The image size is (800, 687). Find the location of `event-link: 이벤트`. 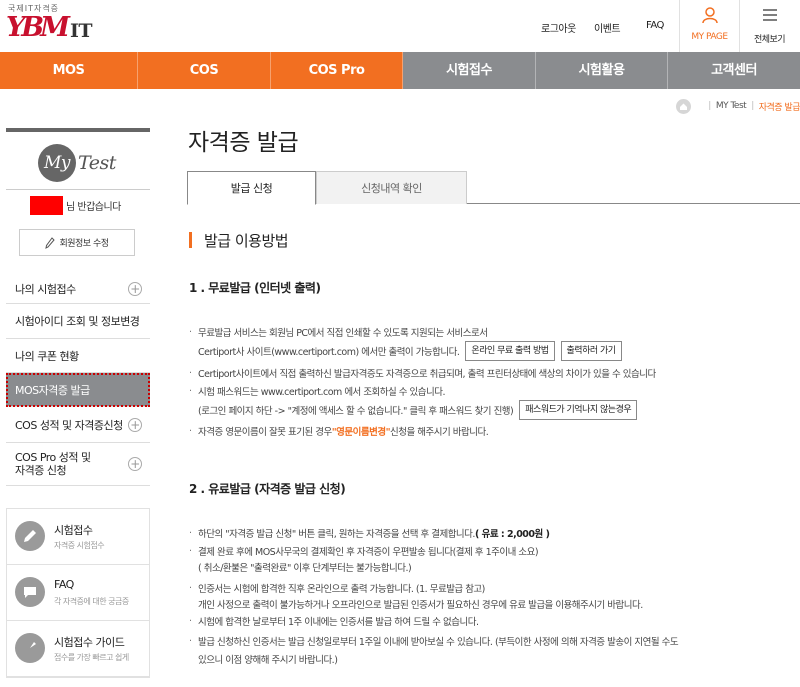

event-link: 이벤트 is located at coordinates (607, 27).